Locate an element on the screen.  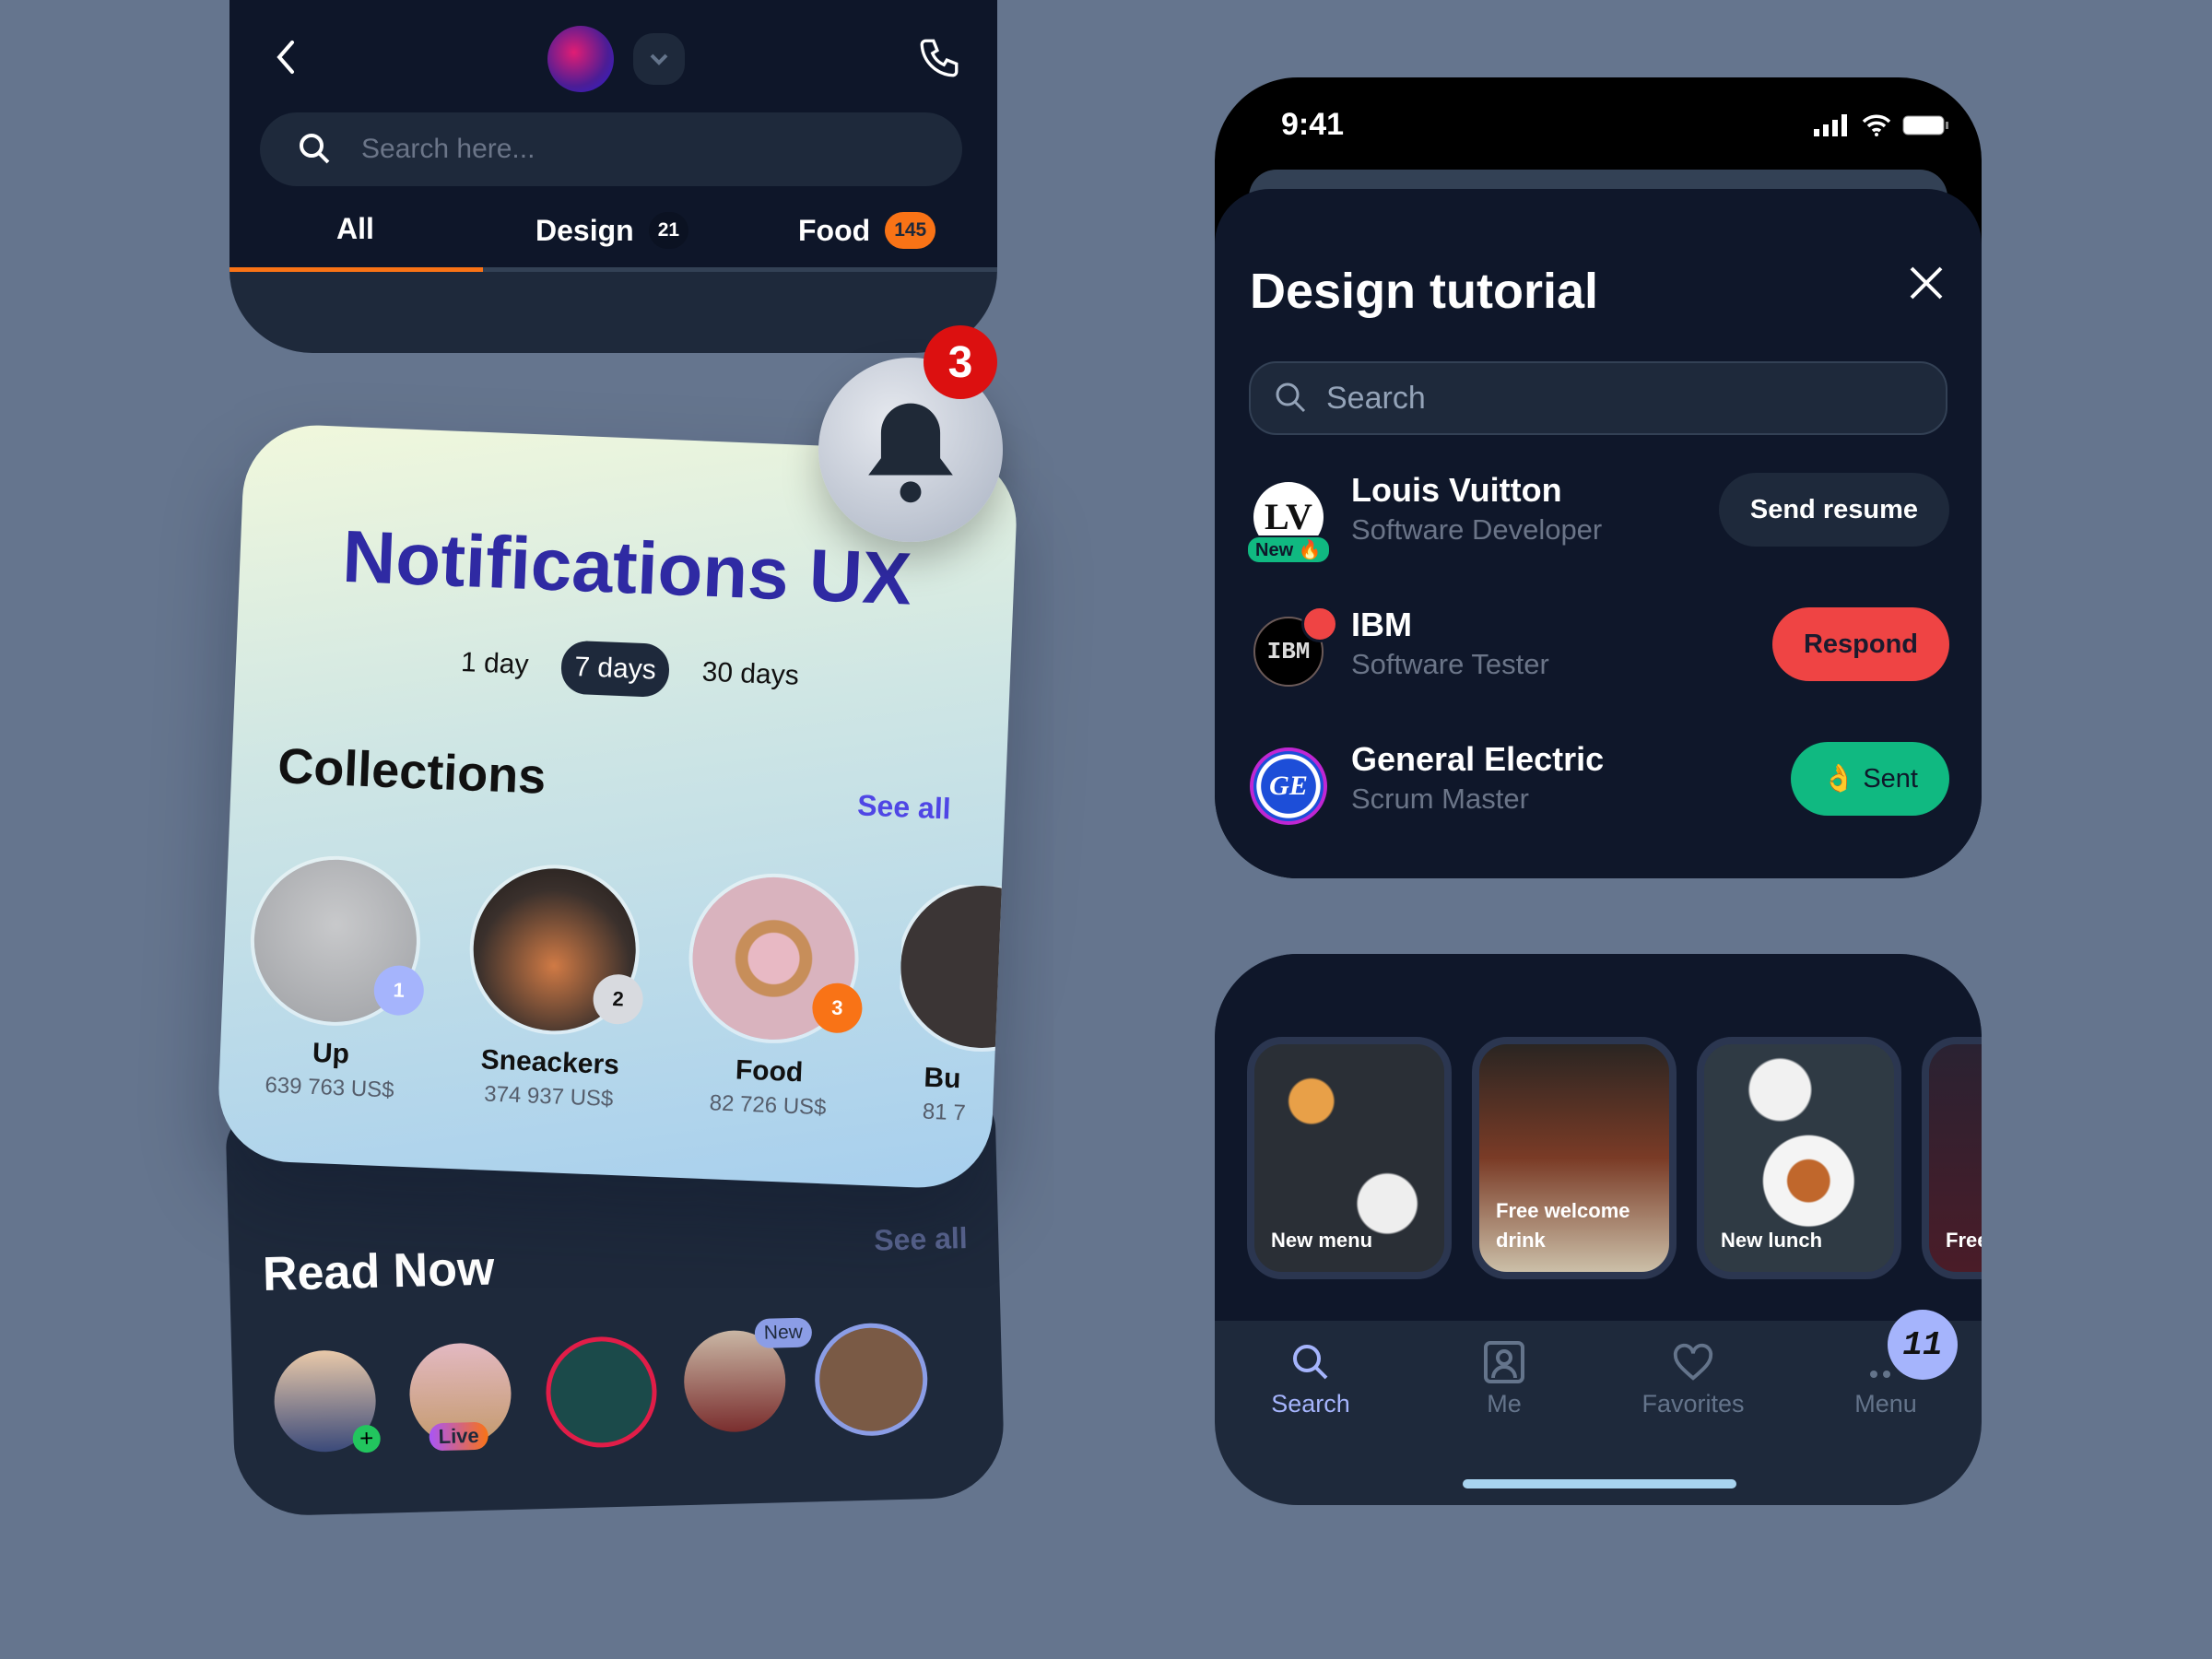
rank-badge: 3 is located at coordinates (837, 1008).